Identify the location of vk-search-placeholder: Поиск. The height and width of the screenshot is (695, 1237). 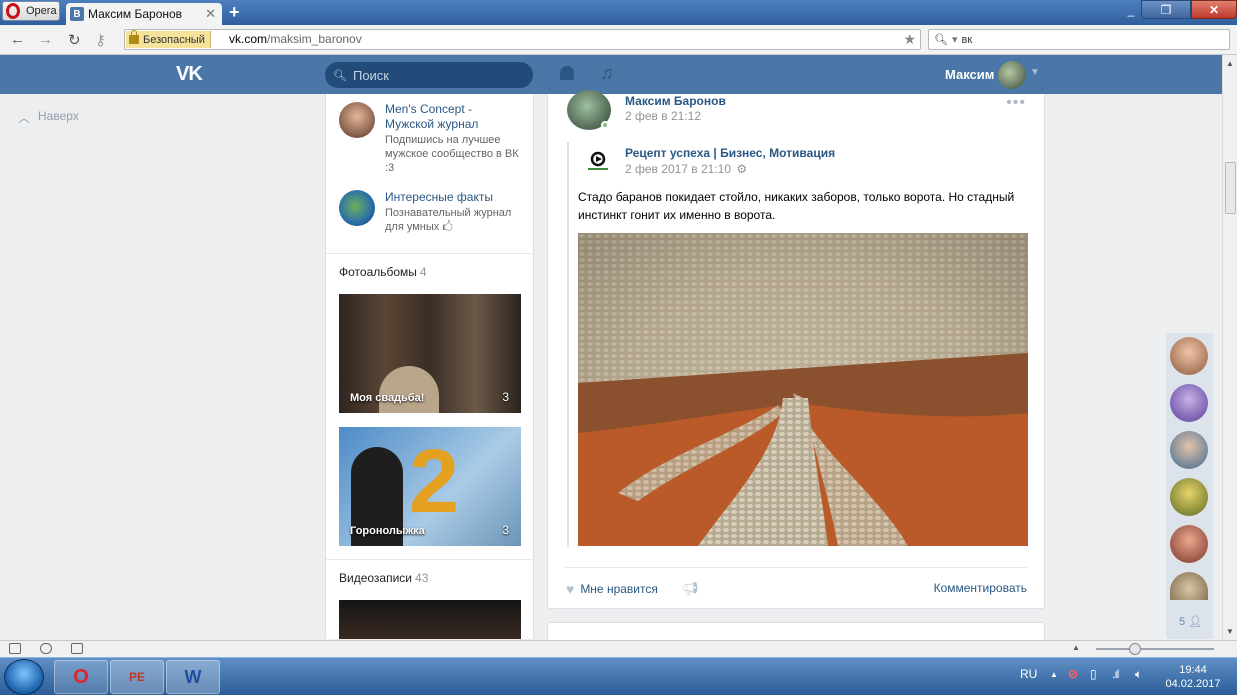
(370, 75).